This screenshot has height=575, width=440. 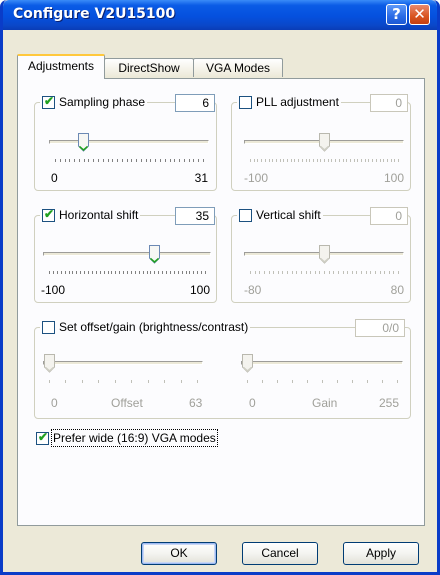 I want to click on vertical-shift-checkbox, so click(x=245, y=215).